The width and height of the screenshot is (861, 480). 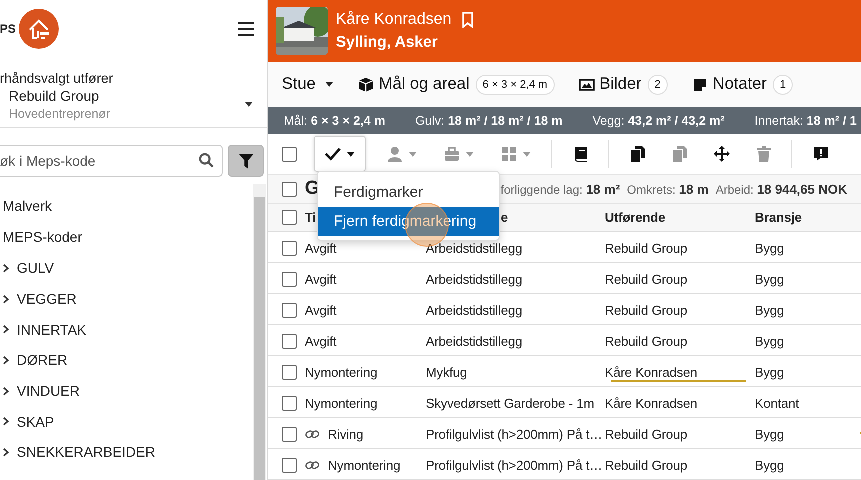 What do you see at coordinates (658, 121) in the screenshot?
I see `dimension-text: Vegg: 43,2 m² / 43,2 m²` at bounding box center [658, 121].